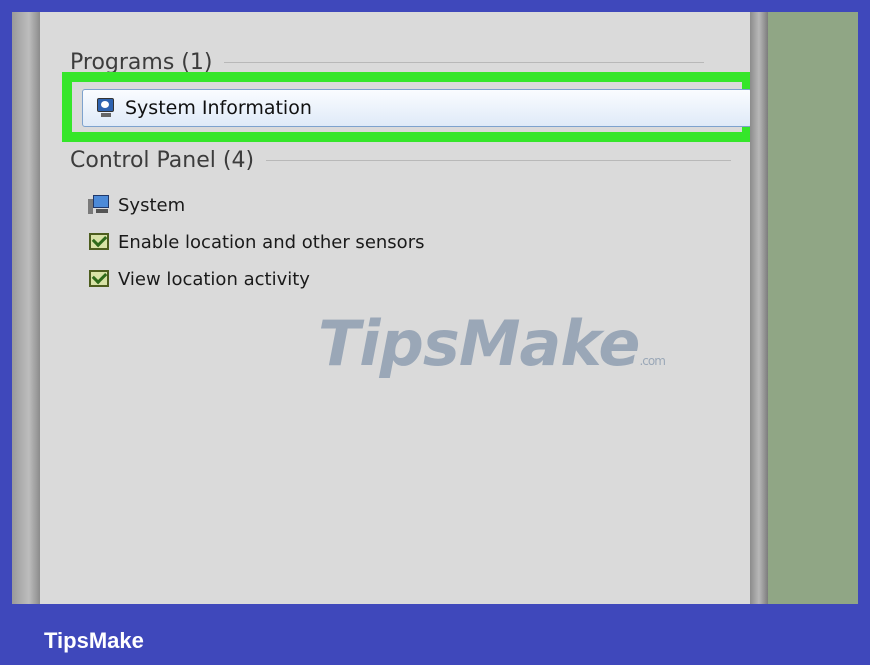 The image size is (870, 665). Describe the element at coordinates (813, 308) in the screenshot. I see `desktop-background` at that location.